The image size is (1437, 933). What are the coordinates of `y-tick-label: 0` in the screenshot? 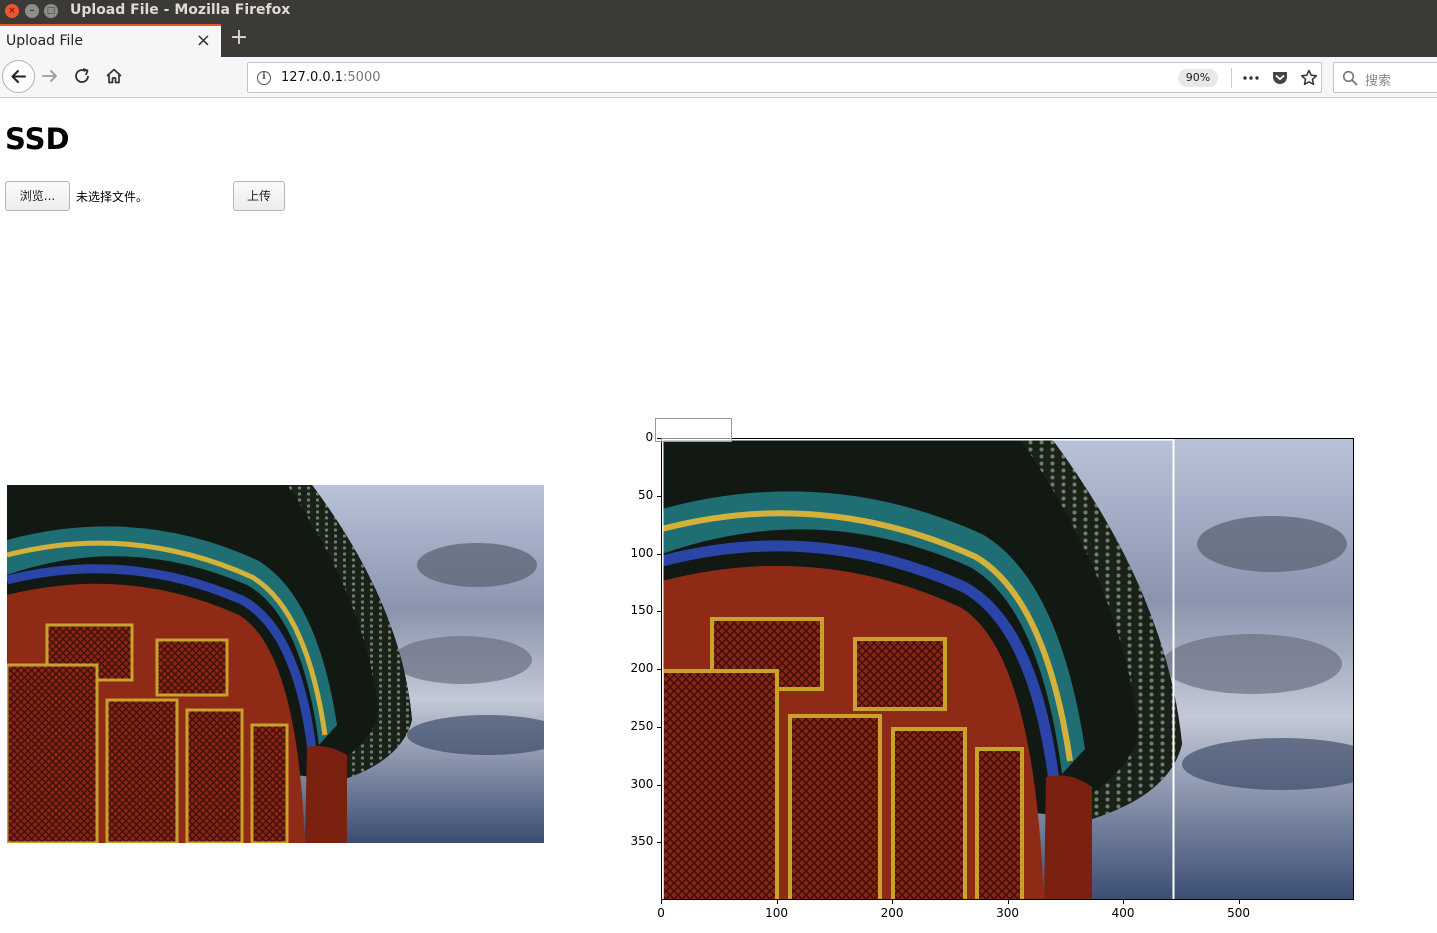 It's located at (649, 437).